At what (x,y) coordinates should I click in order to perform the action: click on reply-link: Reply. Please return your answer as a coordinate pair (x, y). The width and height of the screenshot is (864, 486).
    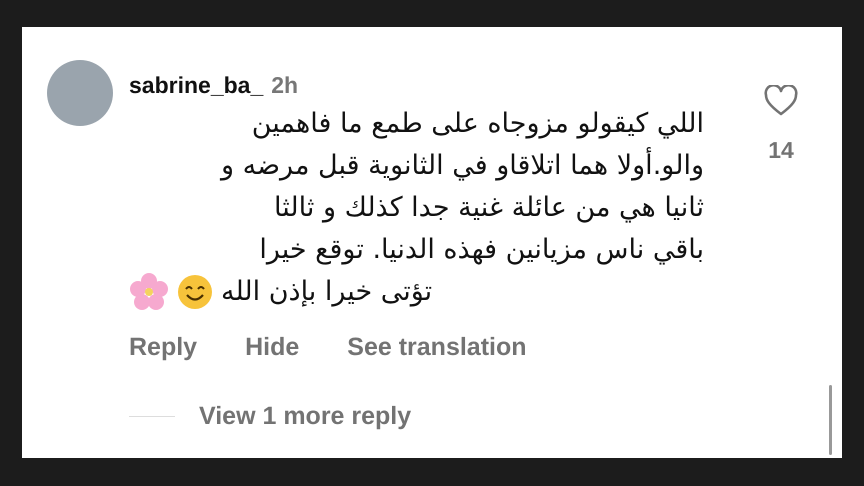
    Looking at the image, I should click on (163, 347).